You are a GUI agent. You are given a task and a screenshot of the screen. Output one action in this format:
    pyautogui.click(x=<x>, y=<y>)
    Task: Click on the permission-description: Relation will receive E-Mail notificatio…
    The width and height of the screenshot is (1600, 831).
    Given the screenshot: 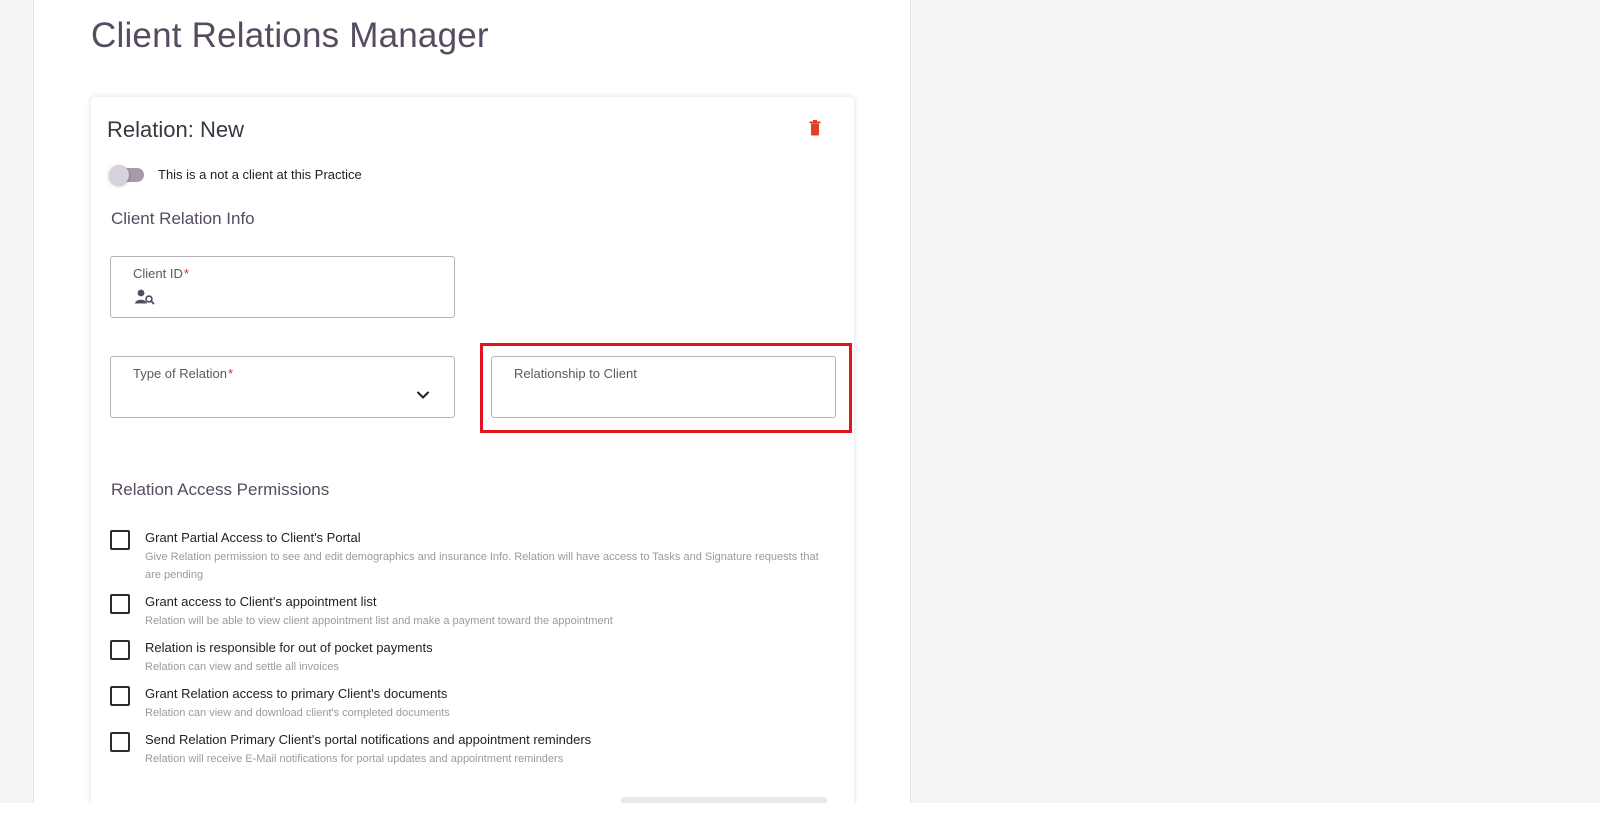 What is the action you would take?
    pyautogui.click(x=354, y=759)
    